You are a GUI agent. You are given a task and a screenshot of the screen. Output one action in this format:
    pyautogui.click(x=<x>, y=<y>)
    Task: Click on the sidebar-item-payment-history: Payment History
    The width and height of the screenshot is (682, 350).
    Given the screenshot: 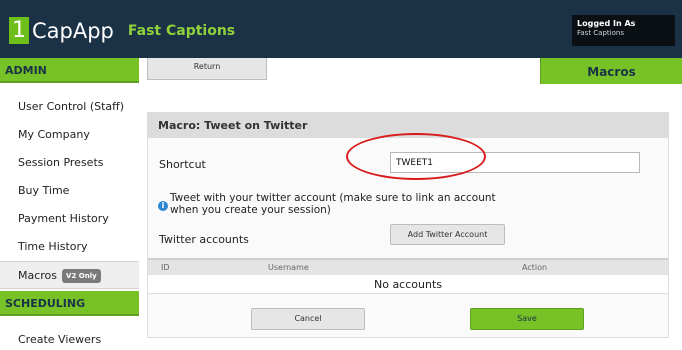 What is the action you would take?
    pyautogui.click(x=69, y=219)
    